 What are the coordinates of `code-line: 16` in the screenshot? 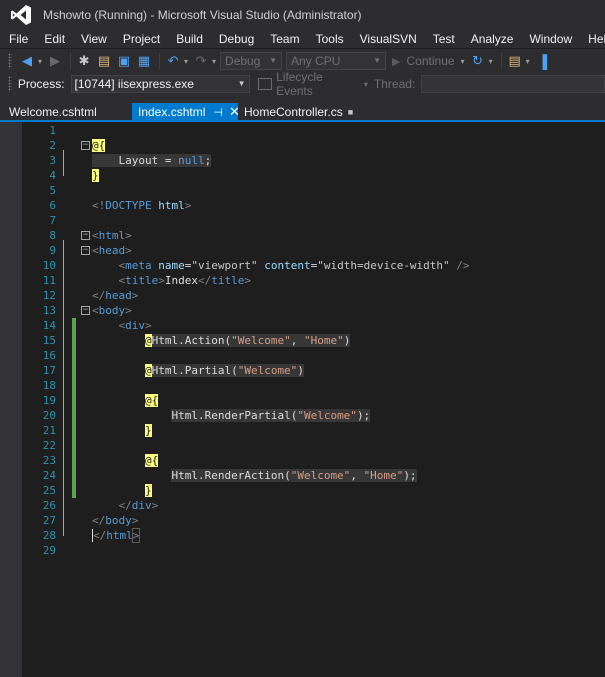 It's located at (313, 355).